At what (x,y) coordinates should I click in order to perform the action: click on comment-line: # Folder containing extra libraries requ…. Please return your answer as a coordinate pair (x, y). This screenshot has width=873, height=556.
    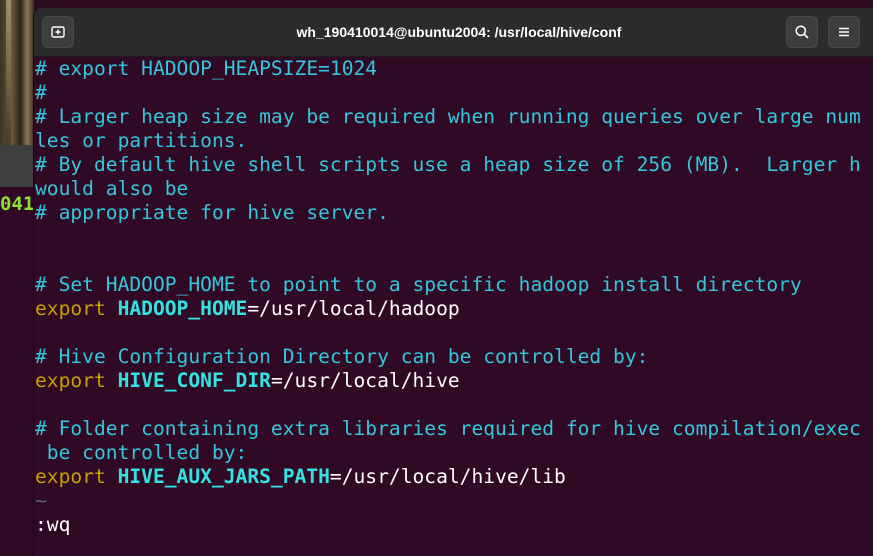
    Looking at the image, I should click on (448, 428).